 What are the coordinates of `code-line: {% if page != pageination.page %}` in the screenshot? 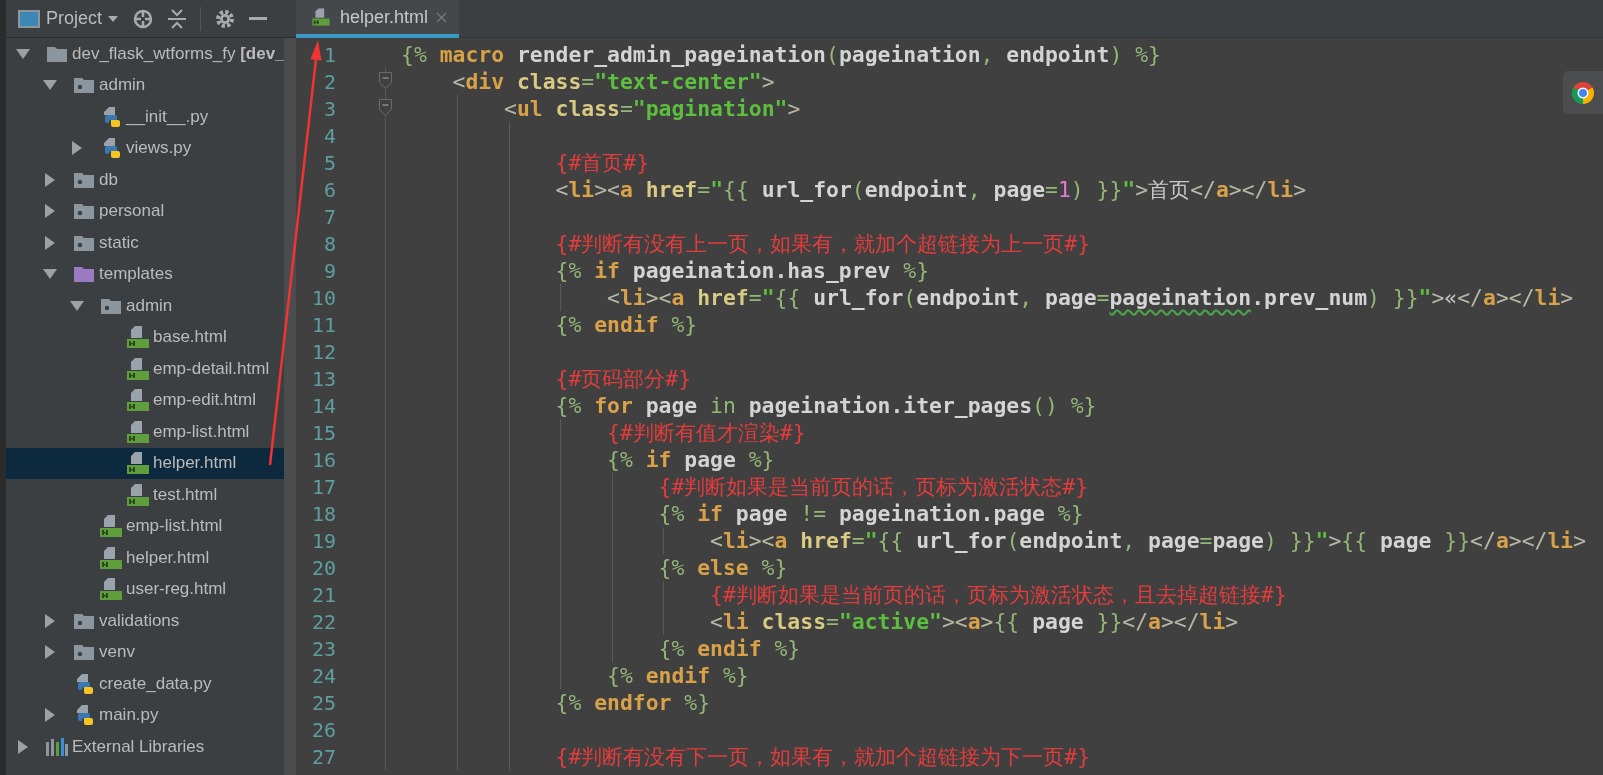 It's located at (742, 513).